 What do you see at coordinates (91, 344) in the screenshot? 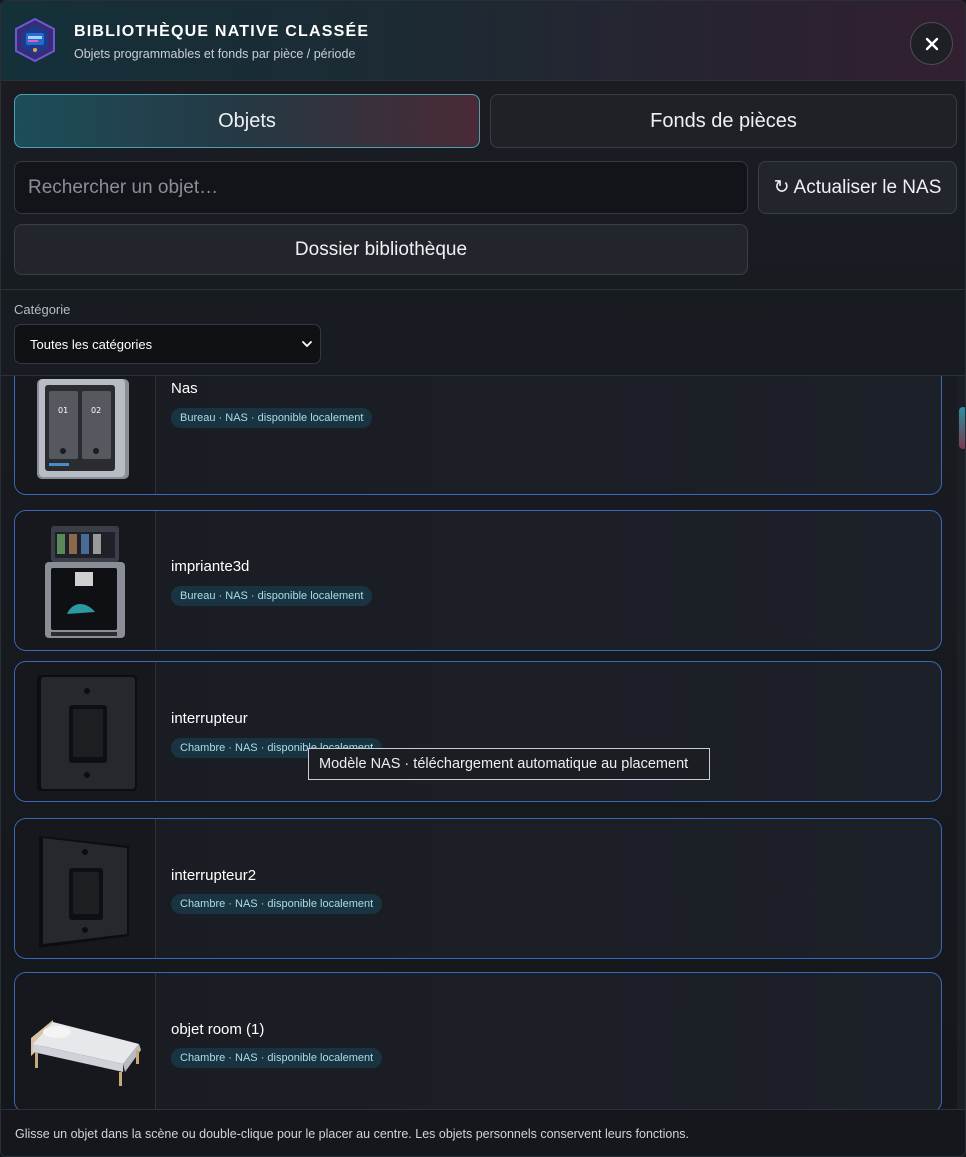
I see `category-selected-value: Toutes les catégories` at bounding box center [91, 344].